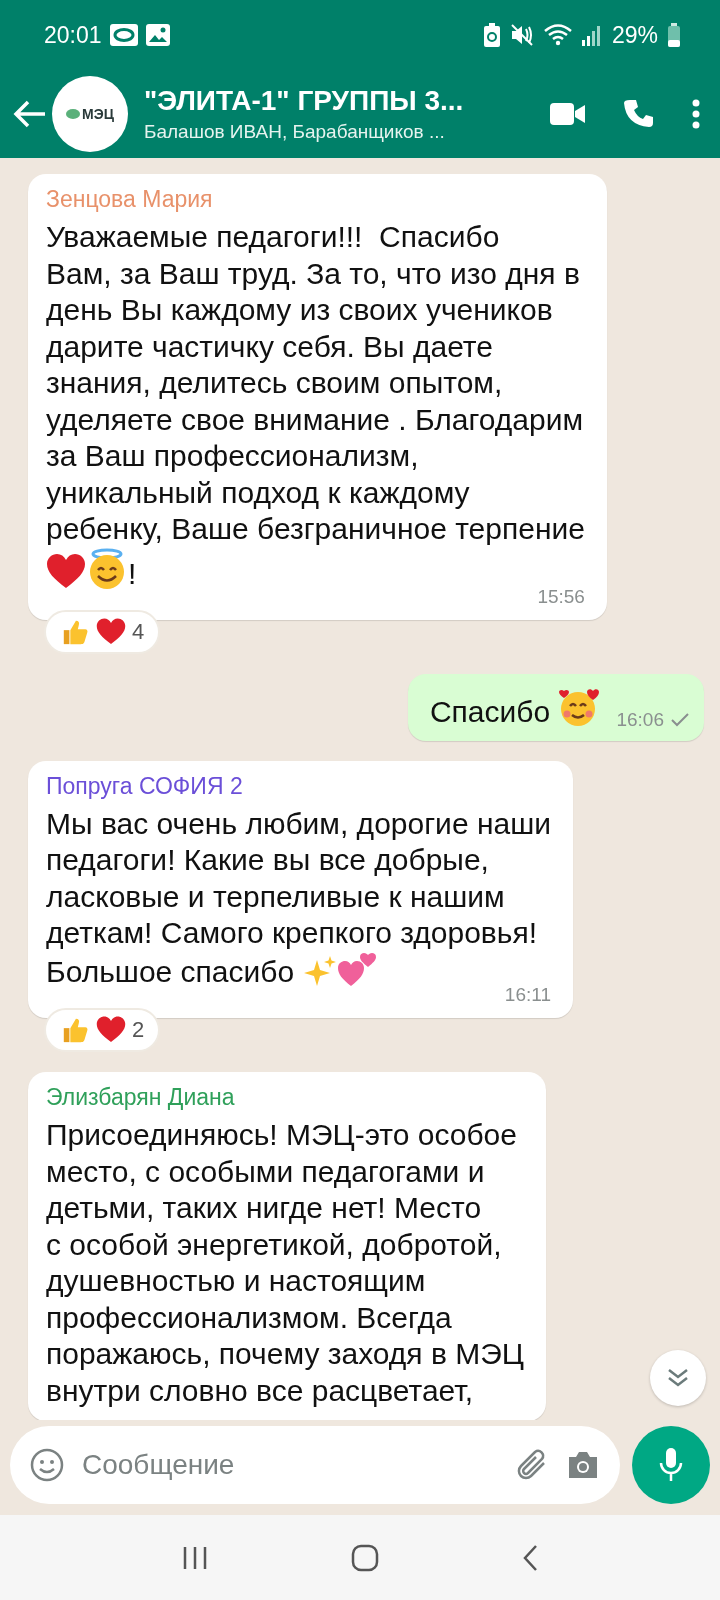  Describe the element at coordinates (140, 1097) in the screenshot. I see `sender-name: Элизбарян Диана` at that location.